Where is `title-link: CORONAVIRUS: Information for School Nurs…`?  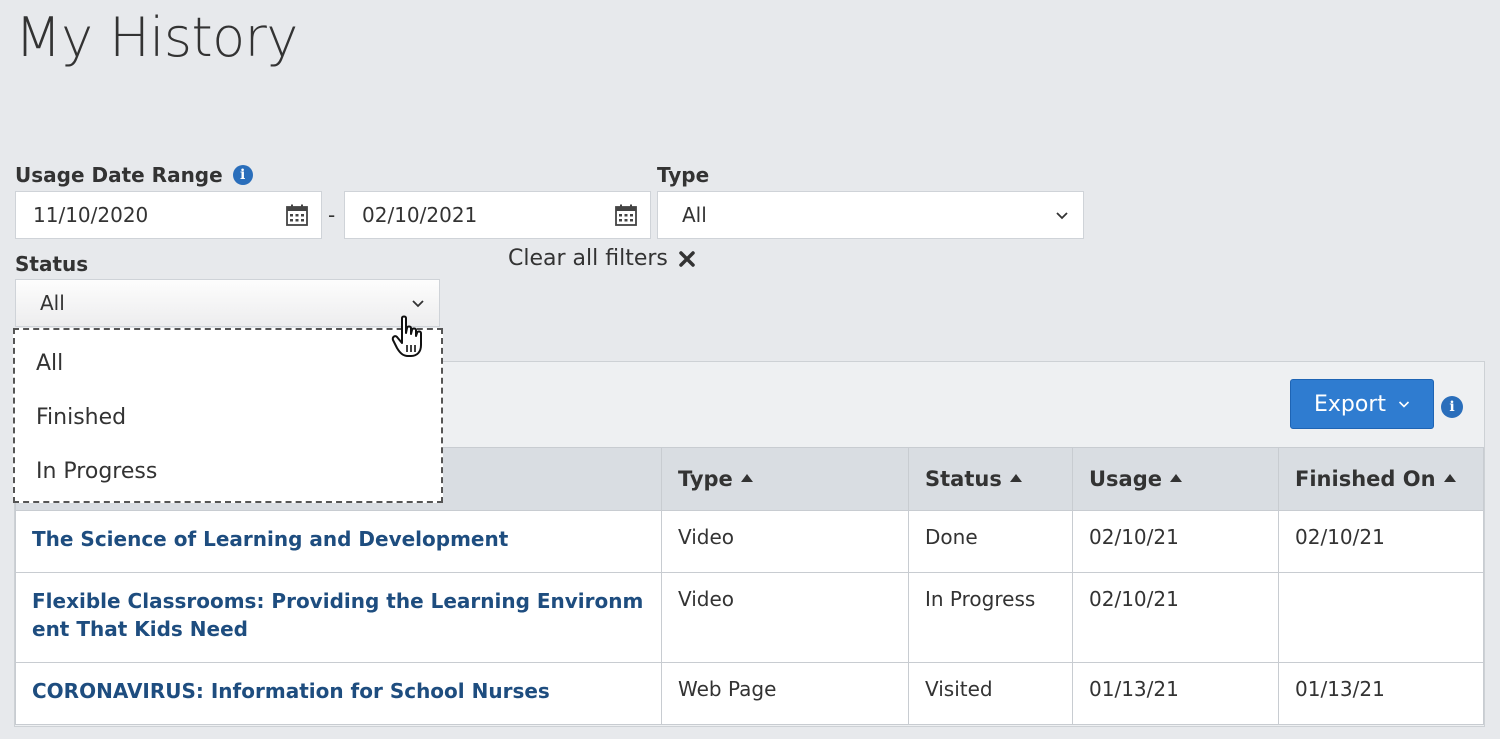 title-link: CORONAVIRUS: Information for School Nurs… is located at coordinates (291, 691).